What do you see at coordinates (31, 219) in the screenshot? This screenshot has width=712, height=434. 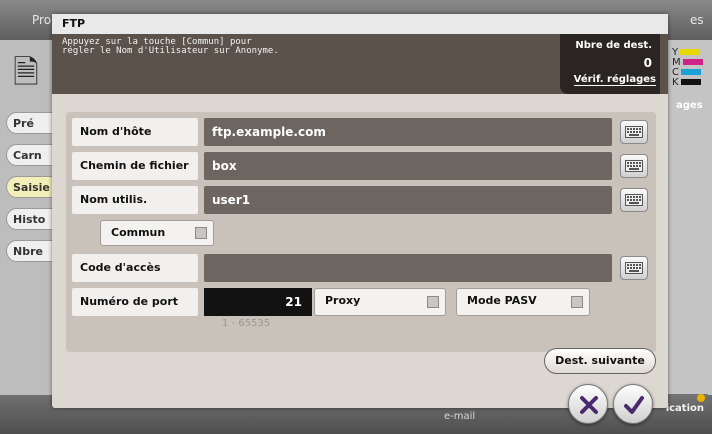 I see `background-left-item: Histo` at bounding box center [31, 219].